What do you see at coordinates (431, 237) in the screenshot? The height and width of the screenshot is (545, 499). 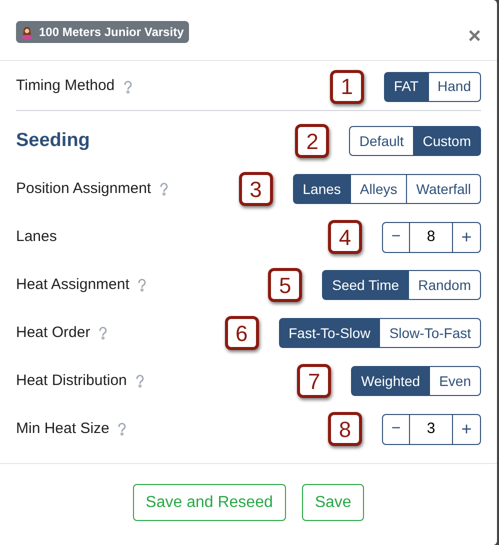 I see `value-field: 8` at bounding box center [431, 237].